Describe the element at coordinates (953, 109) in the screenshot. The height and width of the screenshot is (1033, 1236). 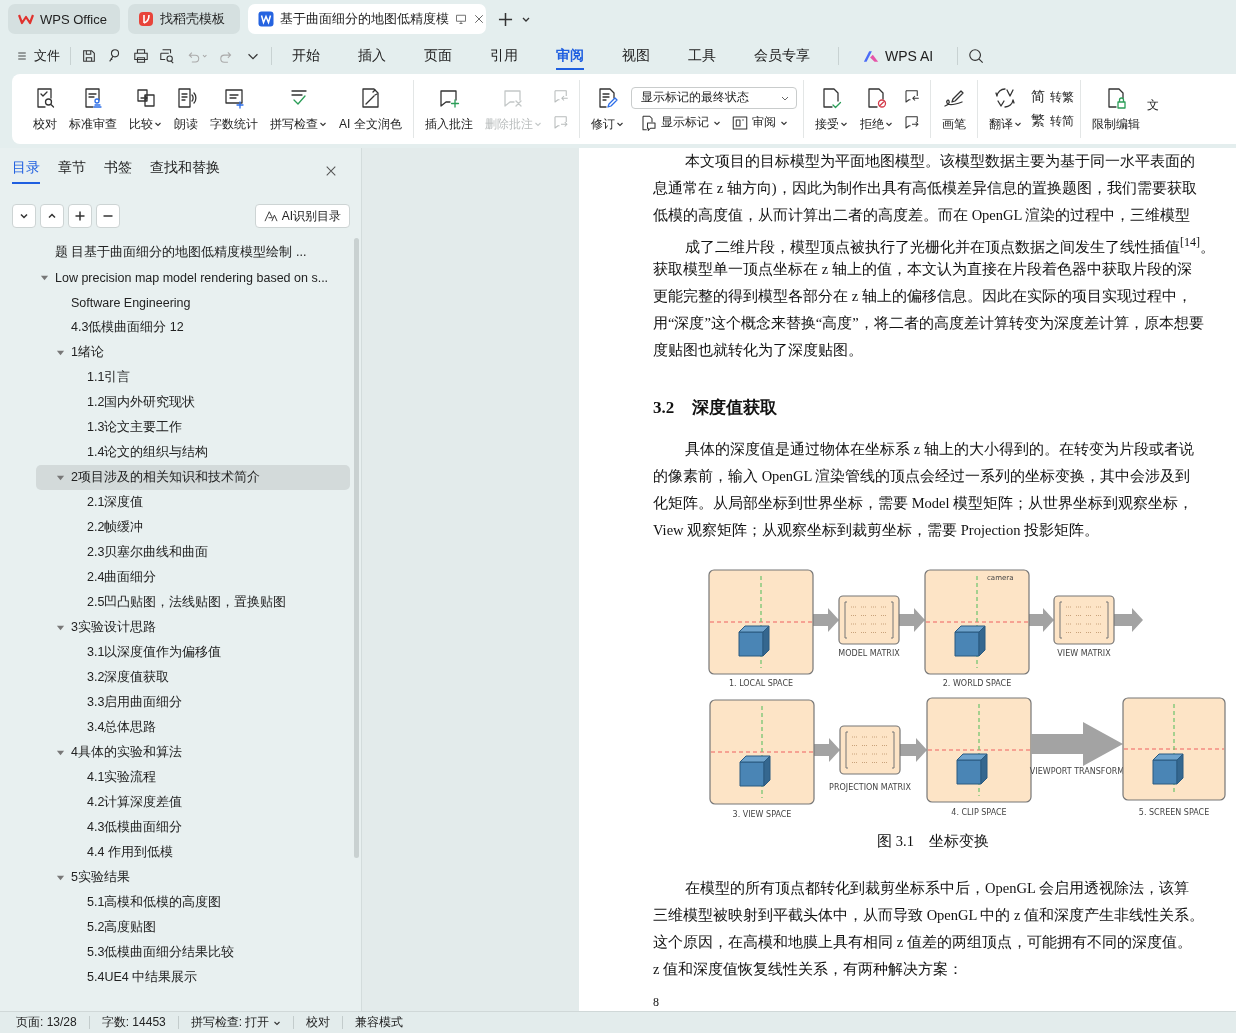
I see `ribbon-button: 画笔` at that location.